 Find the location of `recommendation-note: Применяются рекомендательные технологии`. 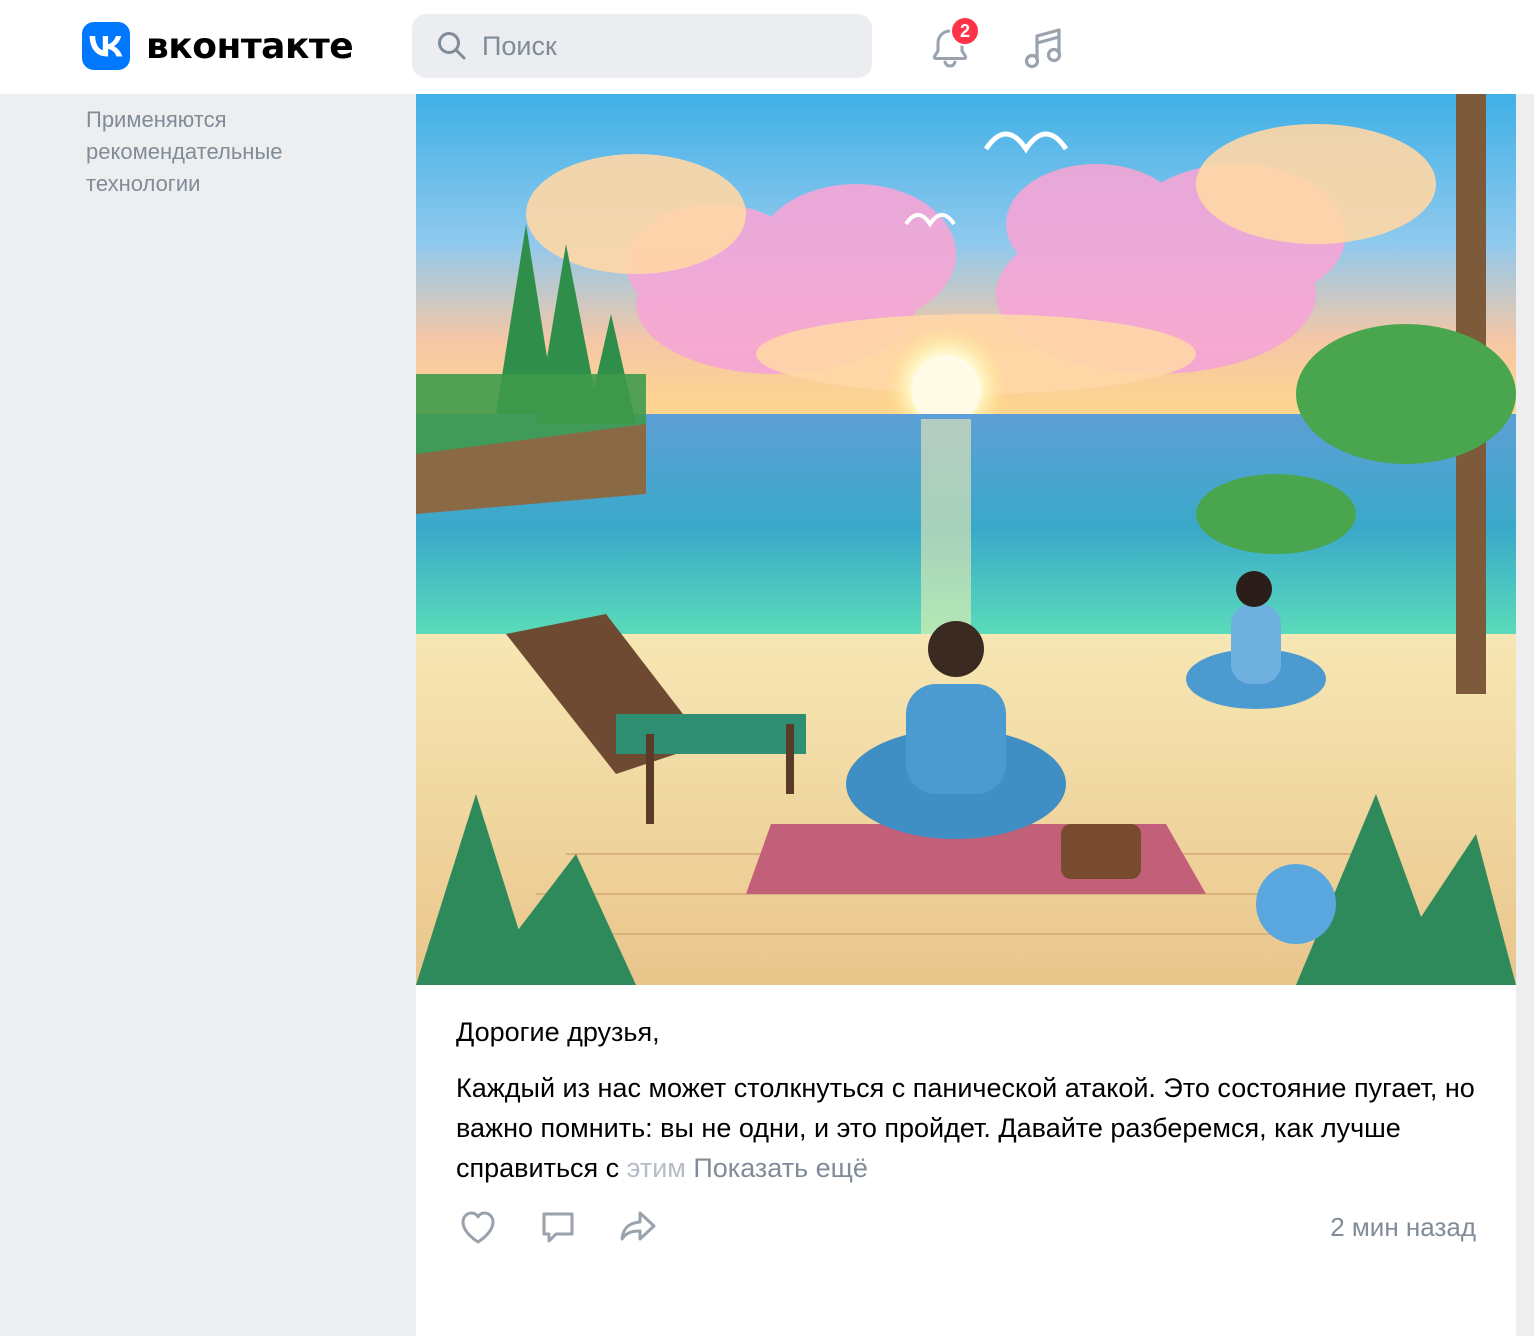

recommendation-note: Применяются рекомендательные технологии is located at coordinates (184, 151).